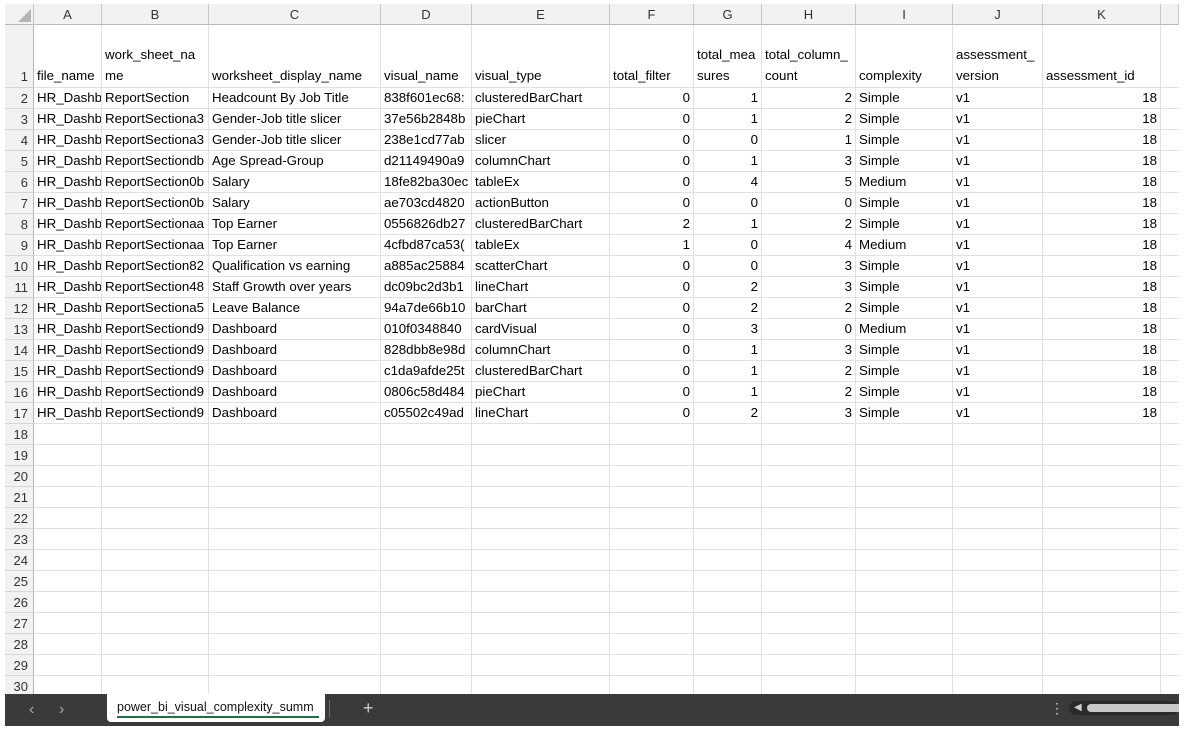 This screenshot has width=1188, height=734. What do you see at coordinates (728, 182) in the screenshot?
I see `table-cell: 4` at bounding box center [728, 182].